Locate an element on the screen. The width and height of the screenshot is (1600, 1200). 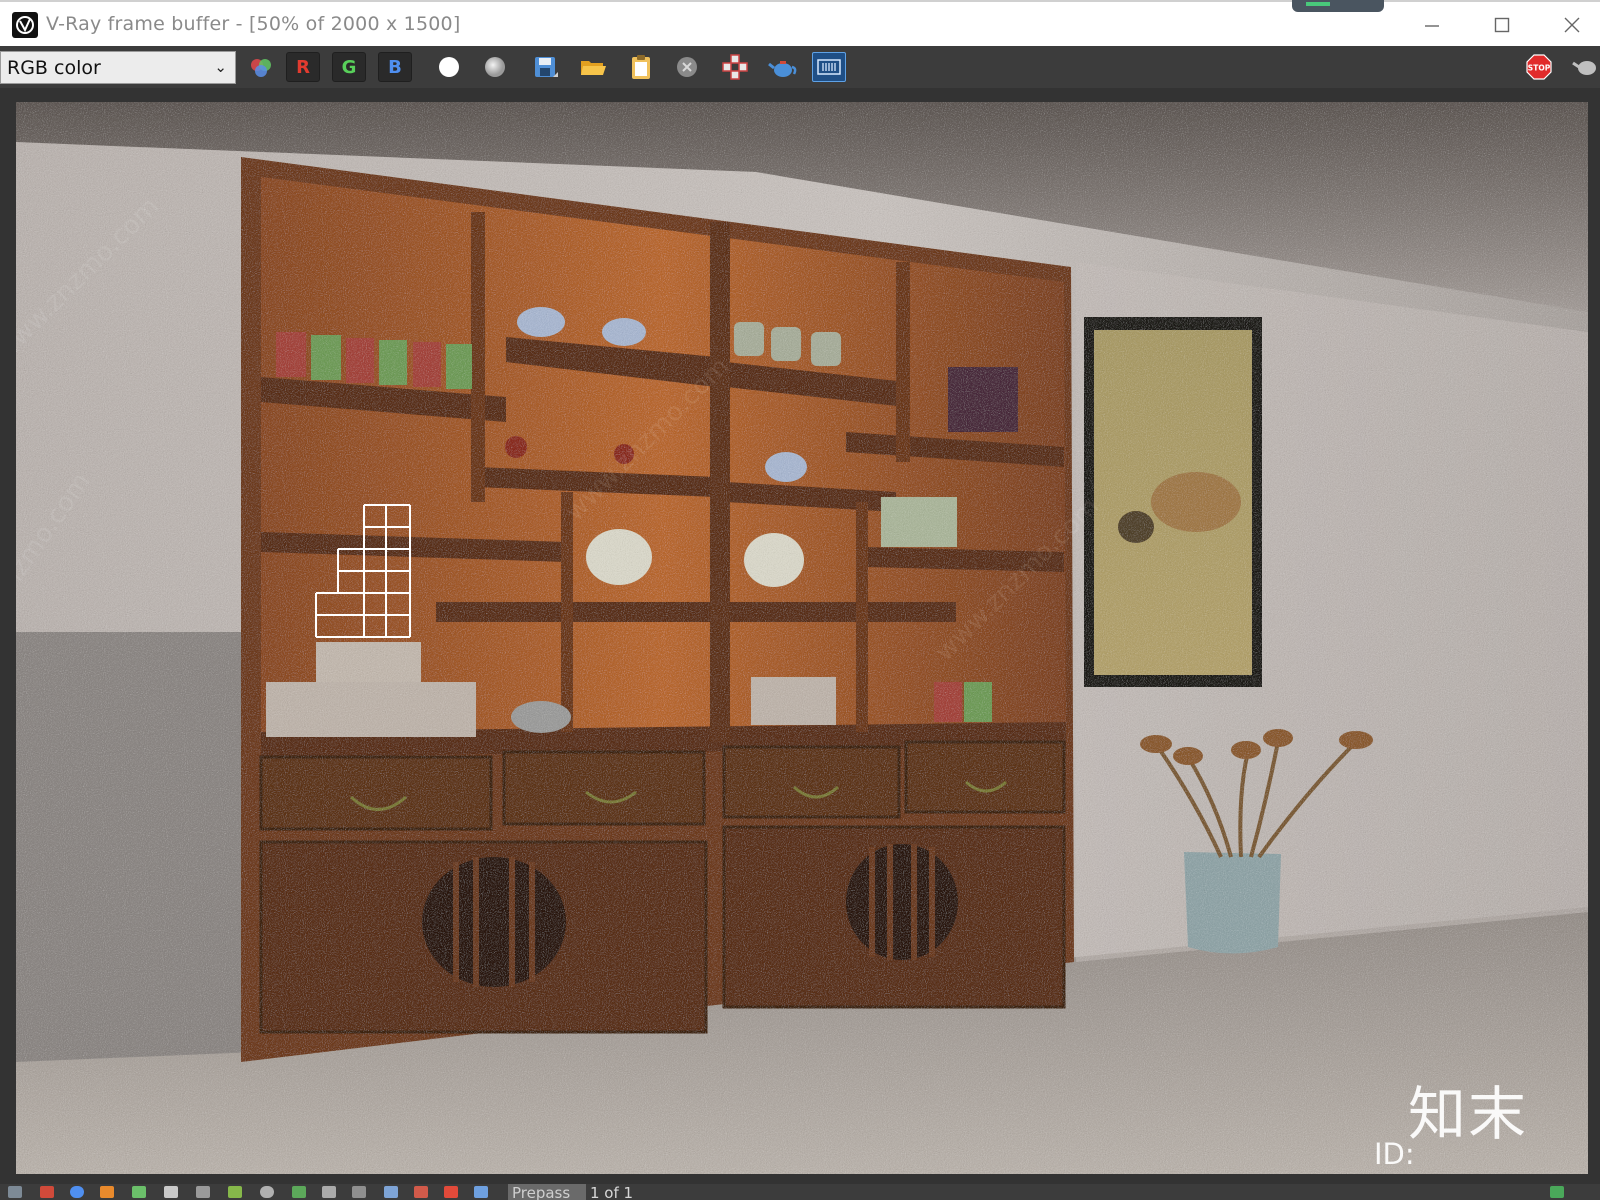
clear-image-icon is located at coordinates (687, 67).